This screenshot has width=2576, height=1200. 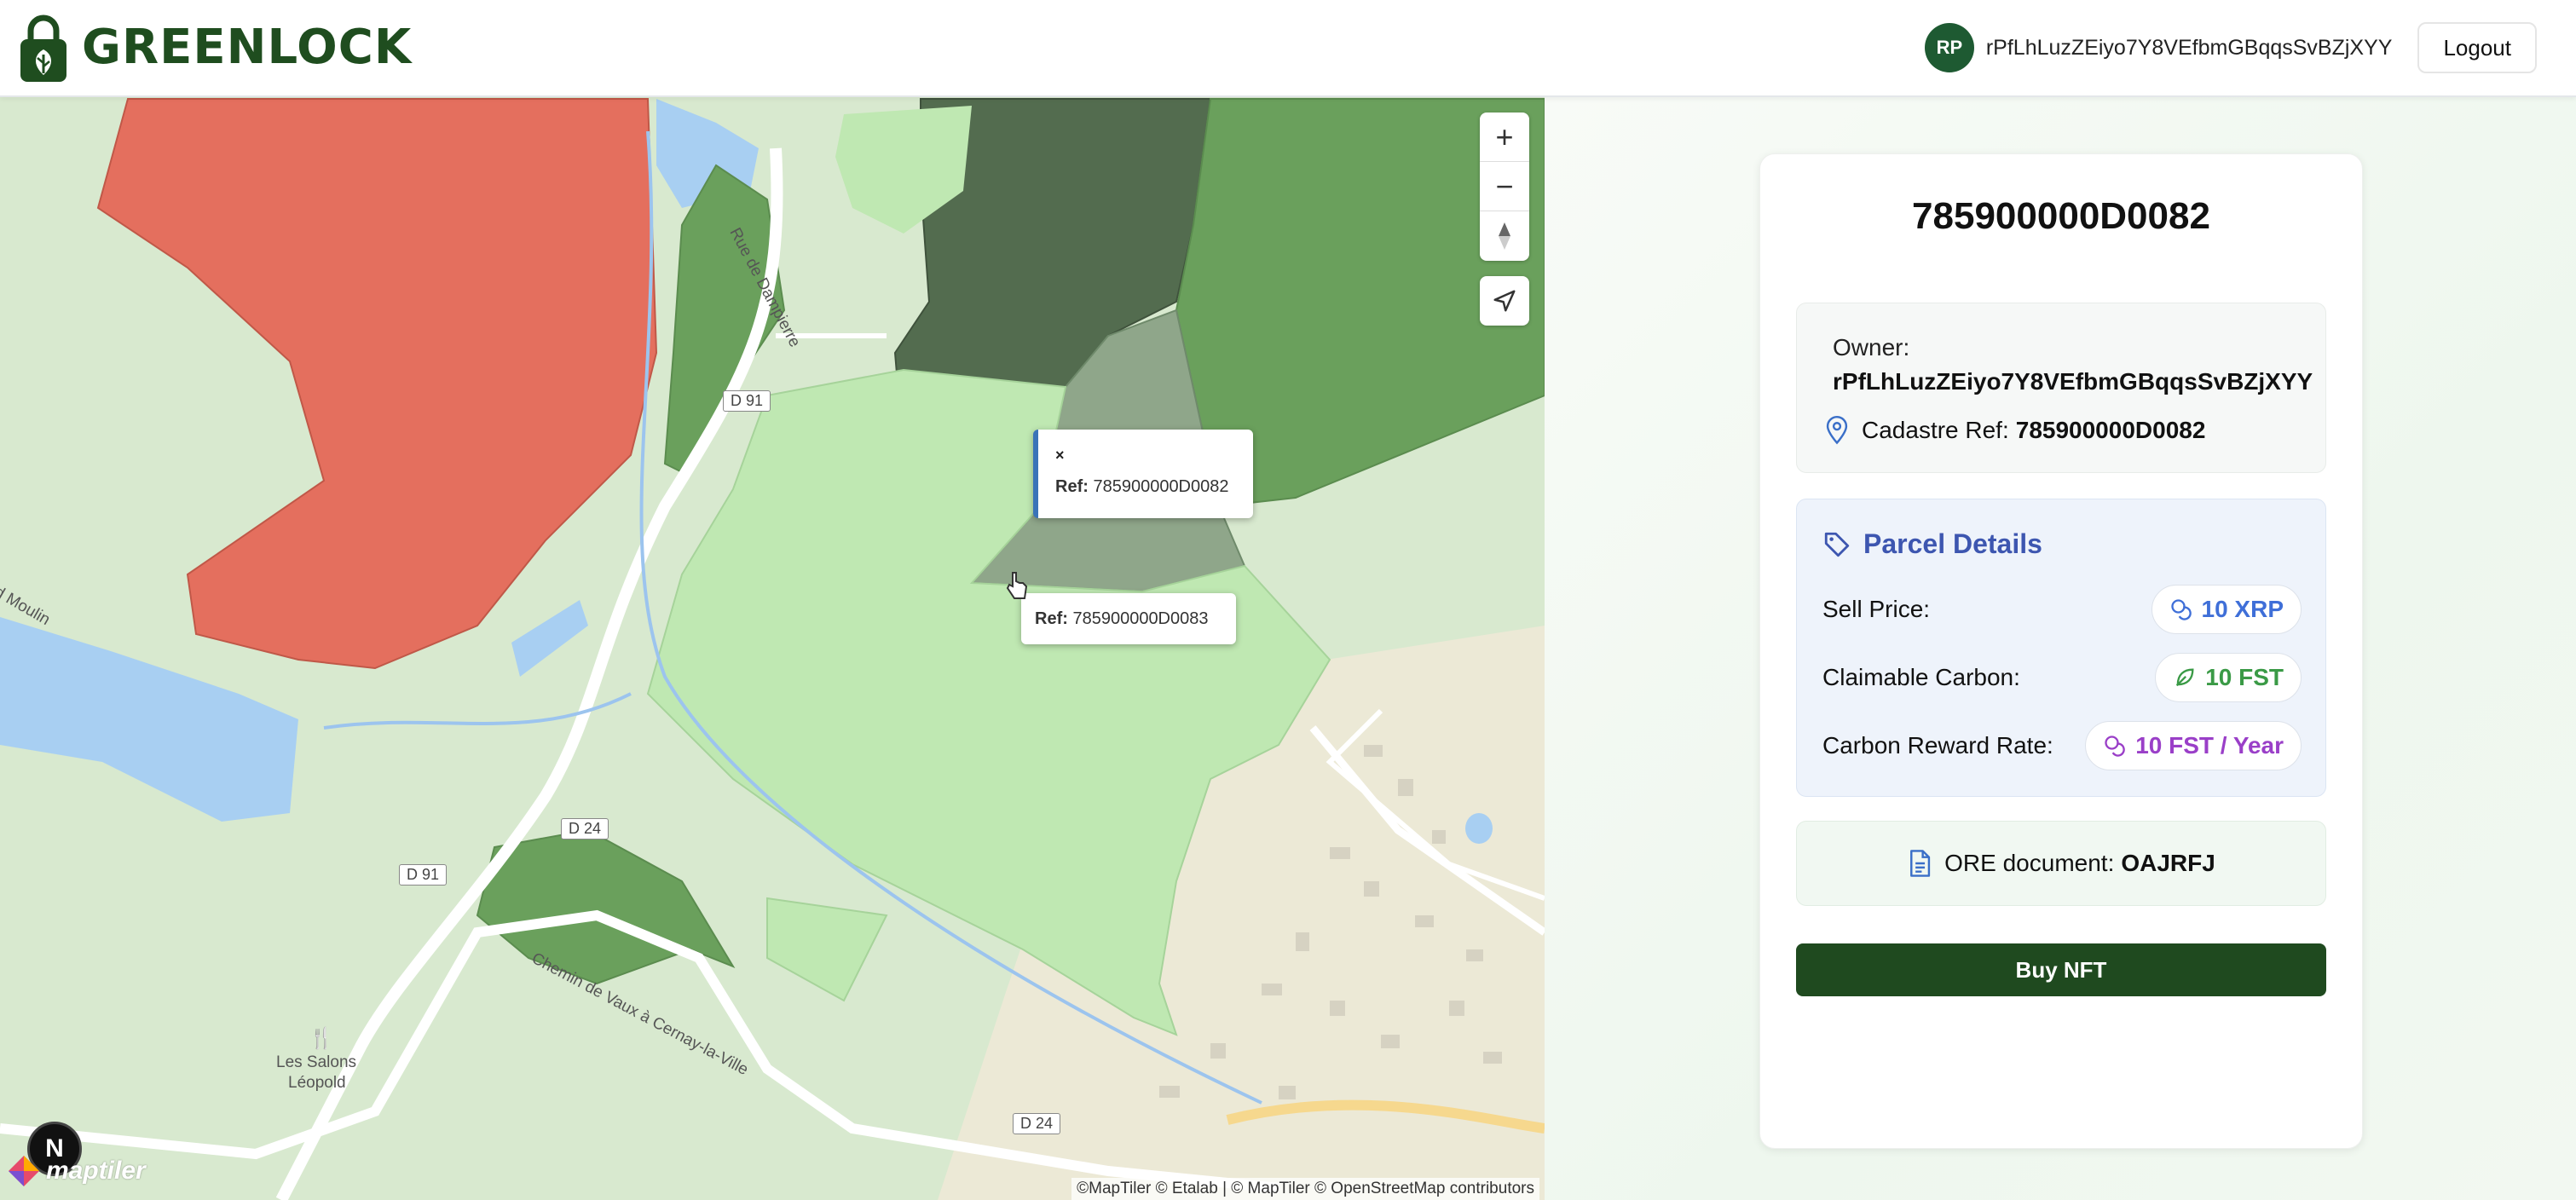 What do you see at coordinates (2014, 430) in the screenshot?
I see `cadastre-row: Cadastre Ref: 785900000D0082` at bounding box center [2014, 430].